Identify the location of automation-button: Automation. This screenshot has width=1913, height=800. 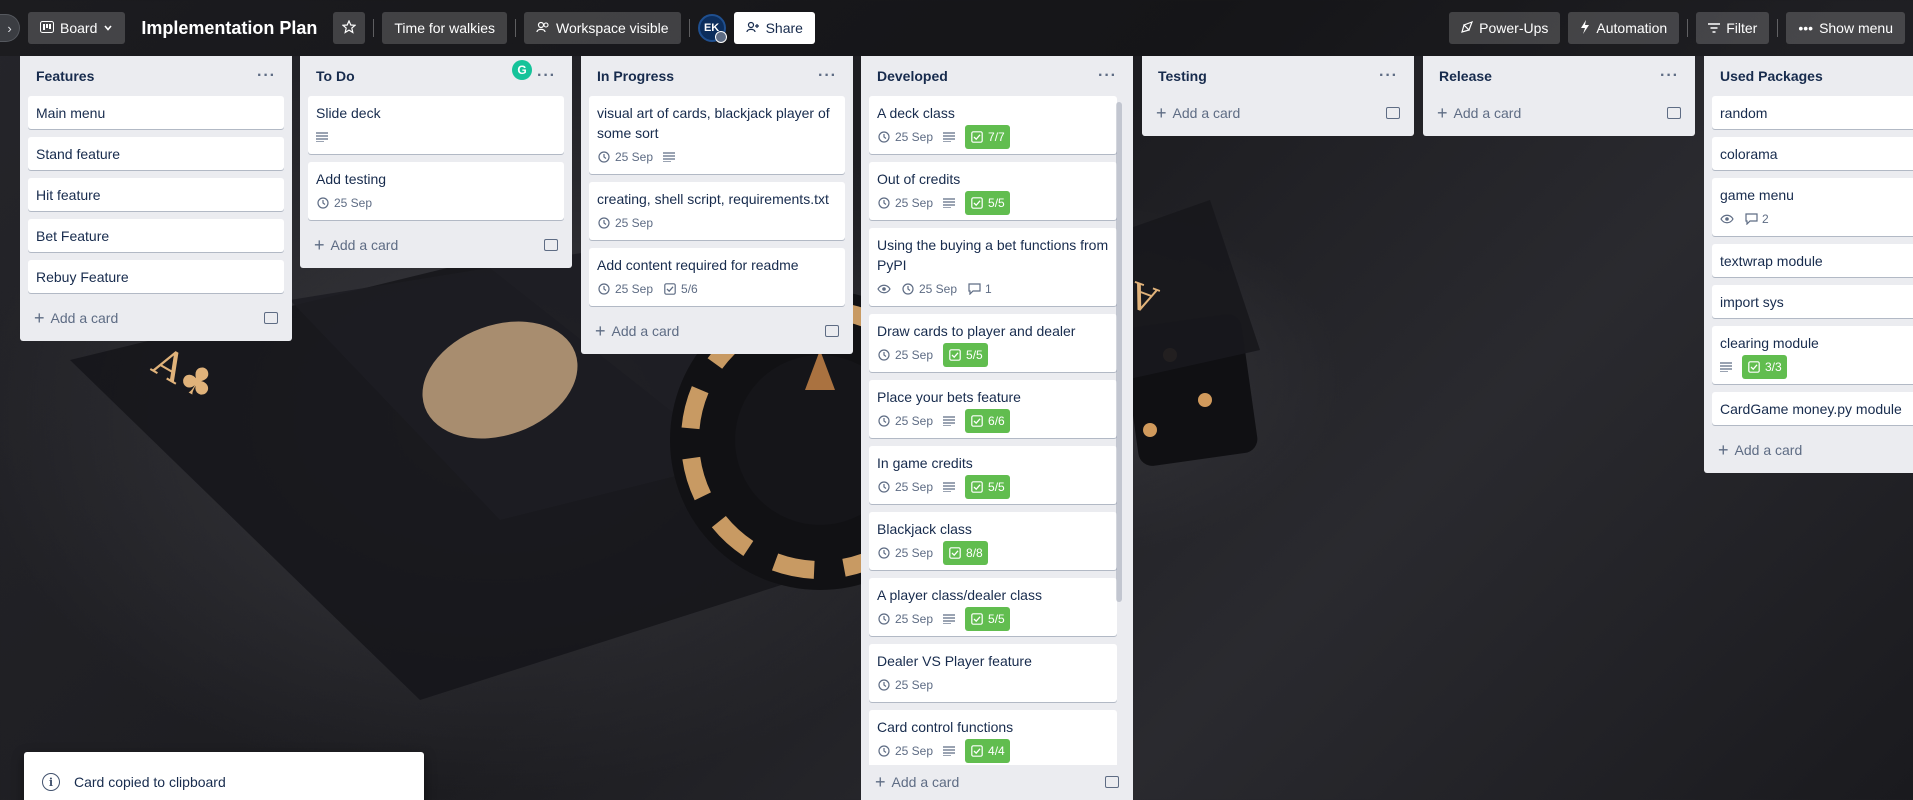
(1624, 28).